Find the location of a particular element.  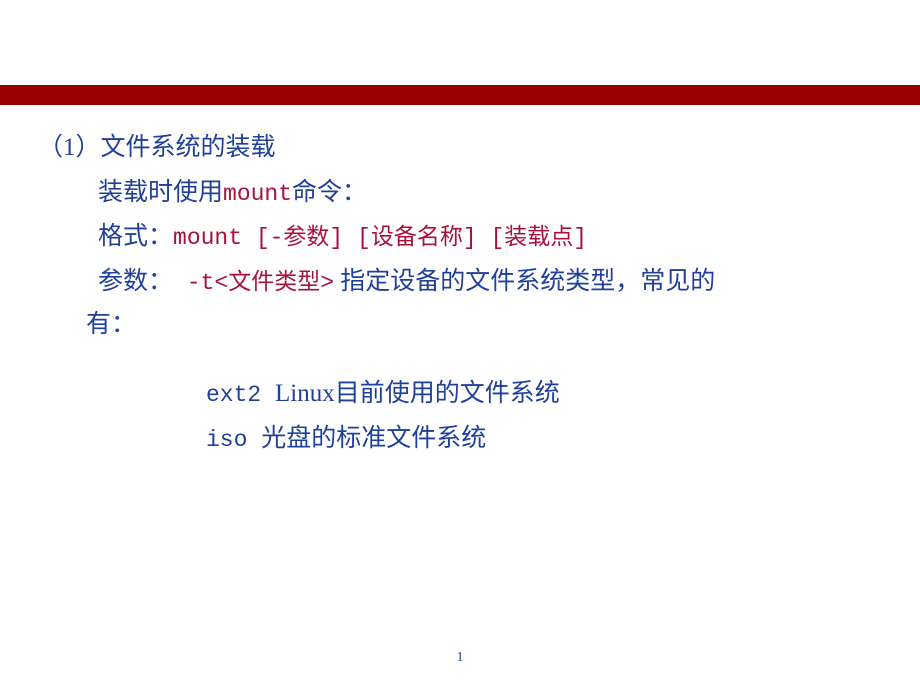

mount-command-suffix: 命令： is located at coordinates (330, 192).